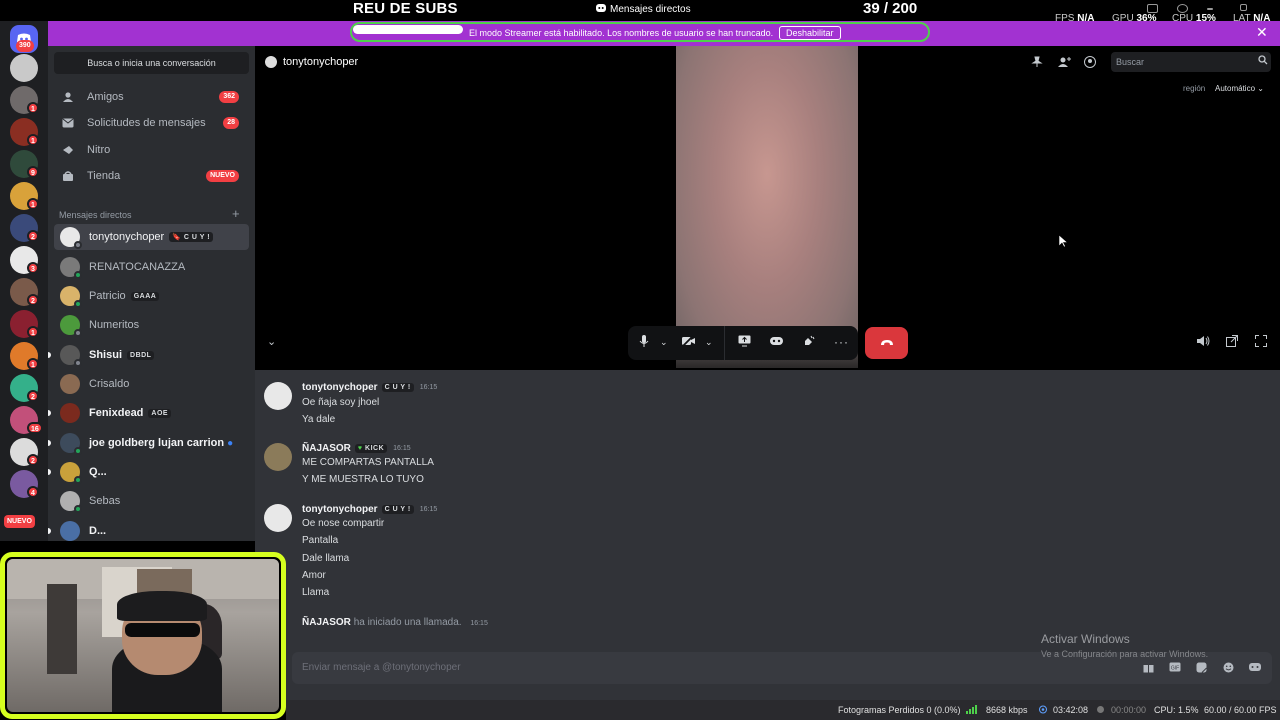 The height and width of the screenshot is (720, 1280). What do you see at coordinates (104, 176) in the screenshot?
I see `nav-label: Tienda` at bounding box center [104, 176].